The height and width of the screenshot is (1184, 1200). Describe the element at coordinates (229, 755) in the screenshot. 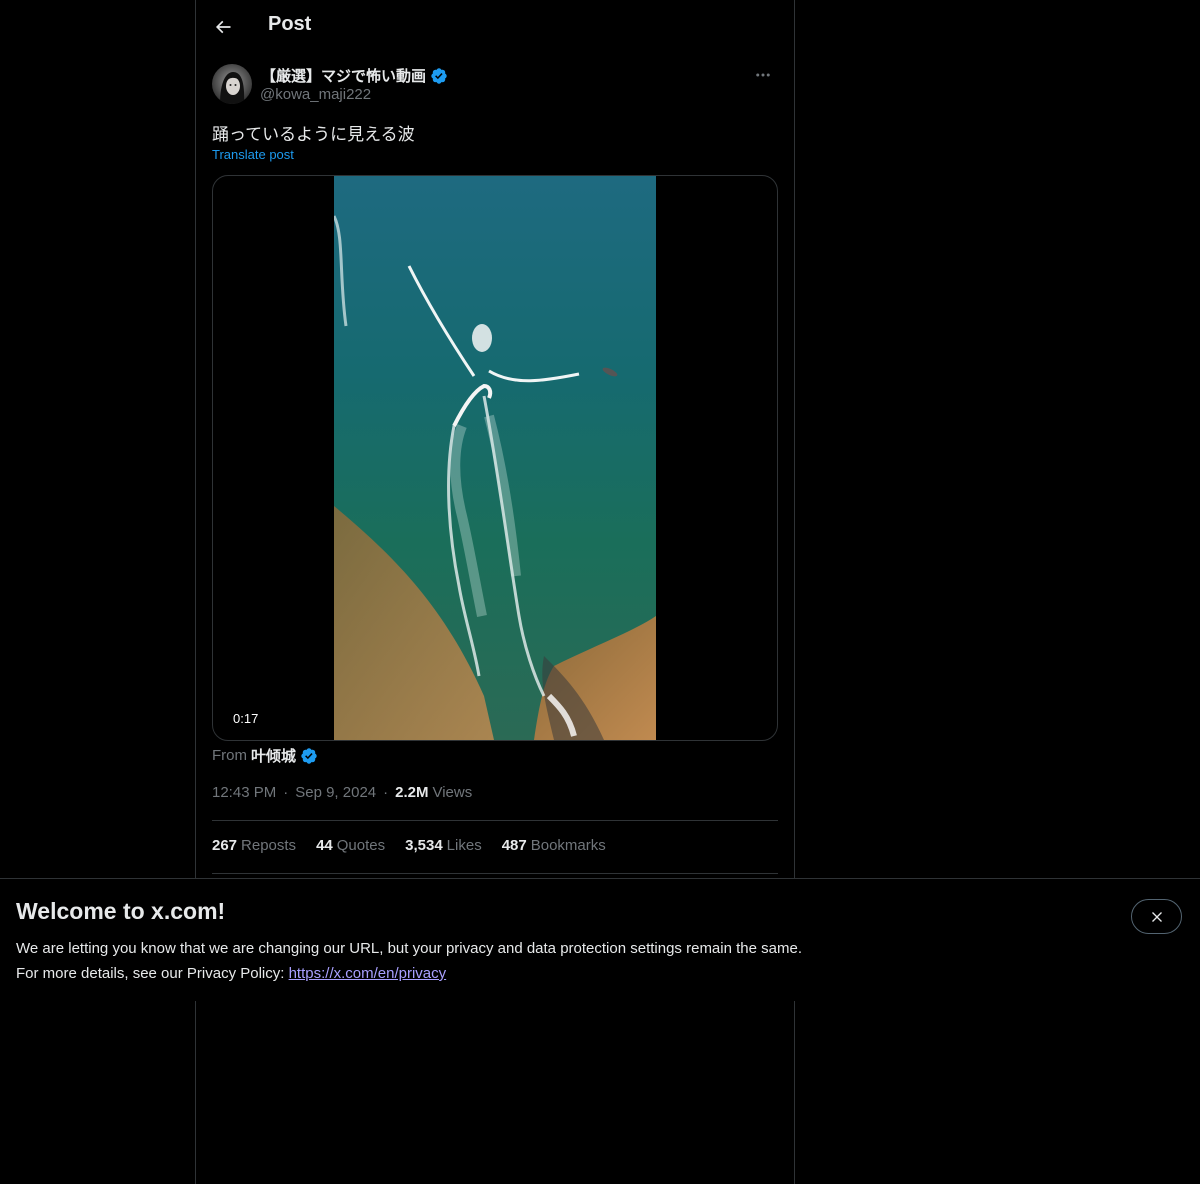

I see `from-prefix: From` at that location.